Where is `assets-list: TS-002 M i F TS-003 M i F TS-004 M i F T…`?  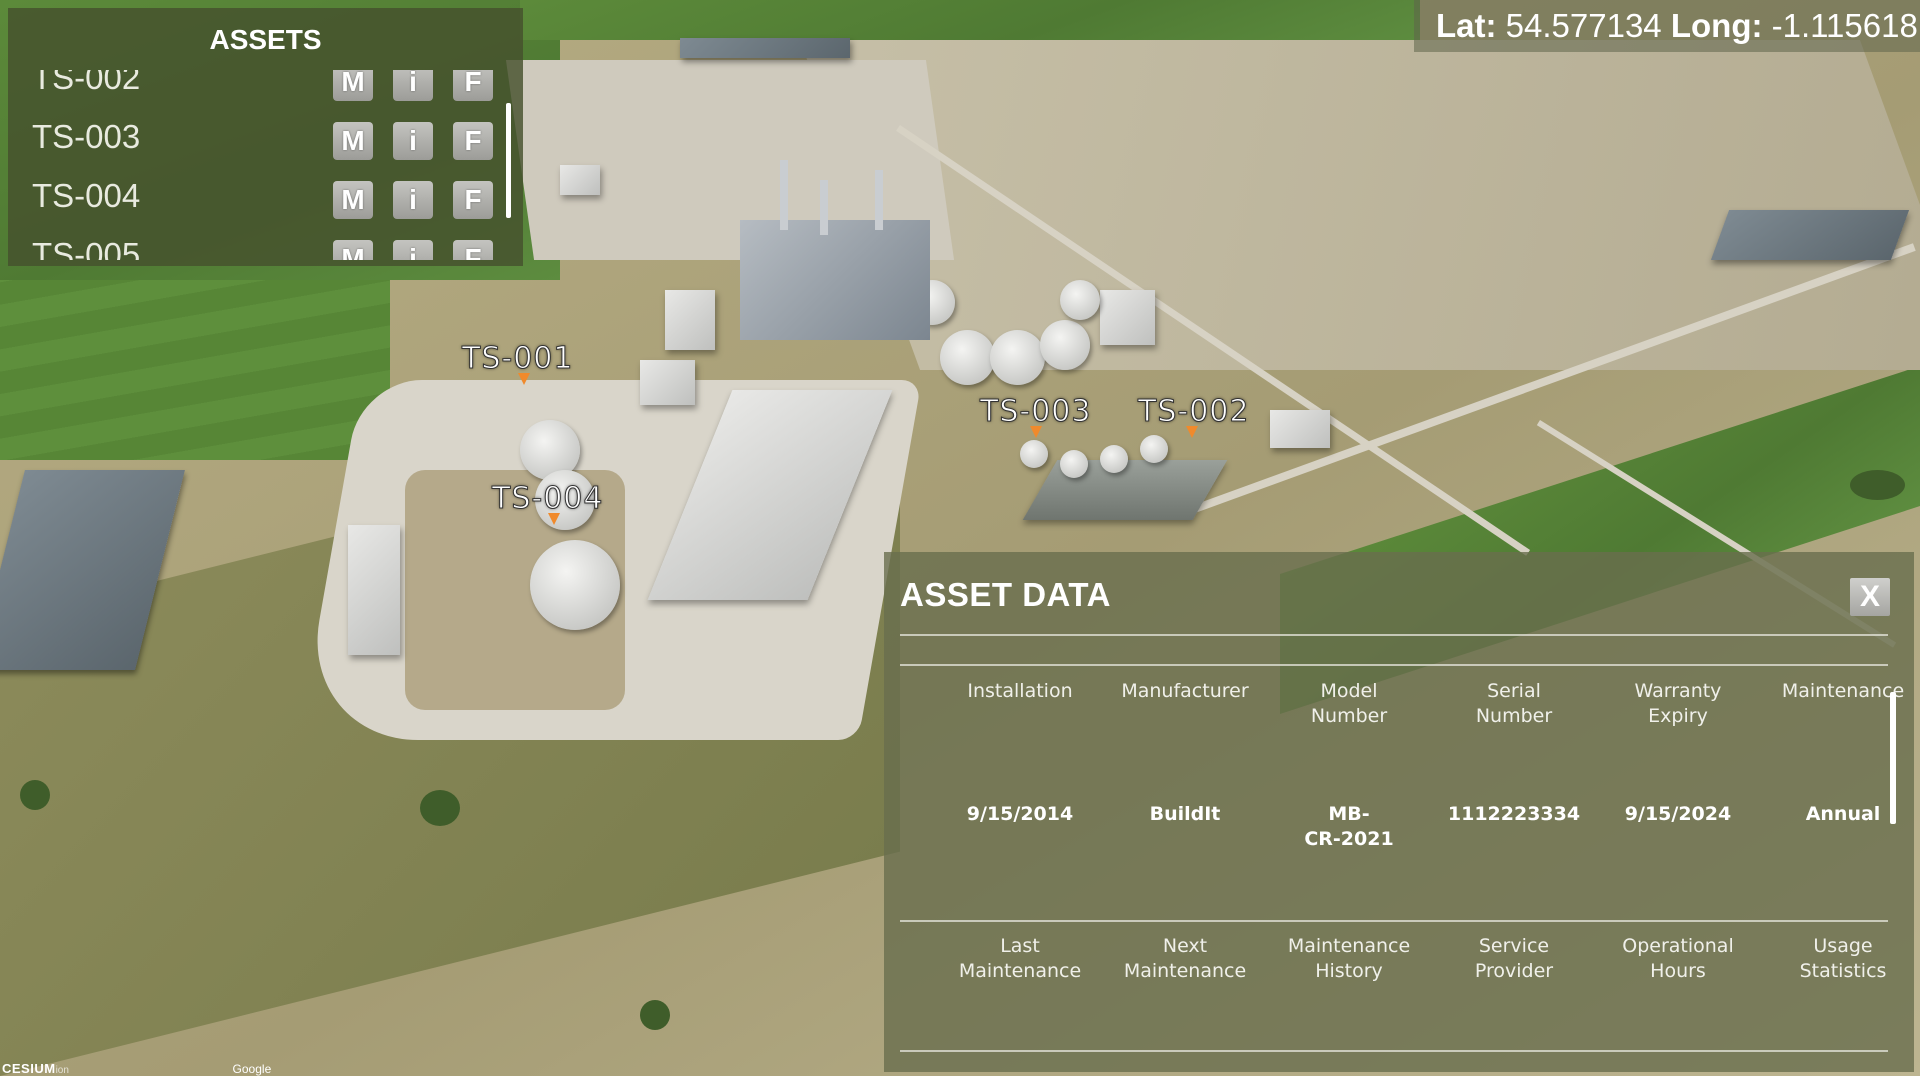
assets-list: TS-002 M i F TS-003 M i F TS-004 M i F T… is located at coordinates (262, 165).